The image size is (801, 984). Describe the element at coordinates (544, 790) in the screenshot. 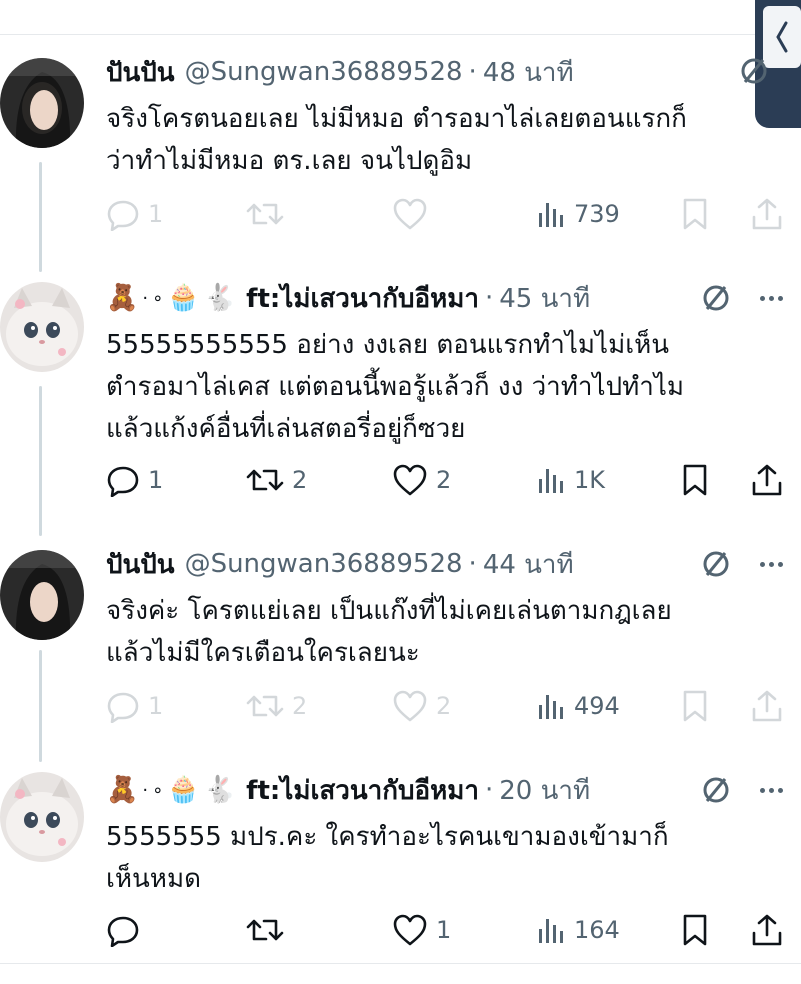

I see `timestamp: 20 นาที` at that location.